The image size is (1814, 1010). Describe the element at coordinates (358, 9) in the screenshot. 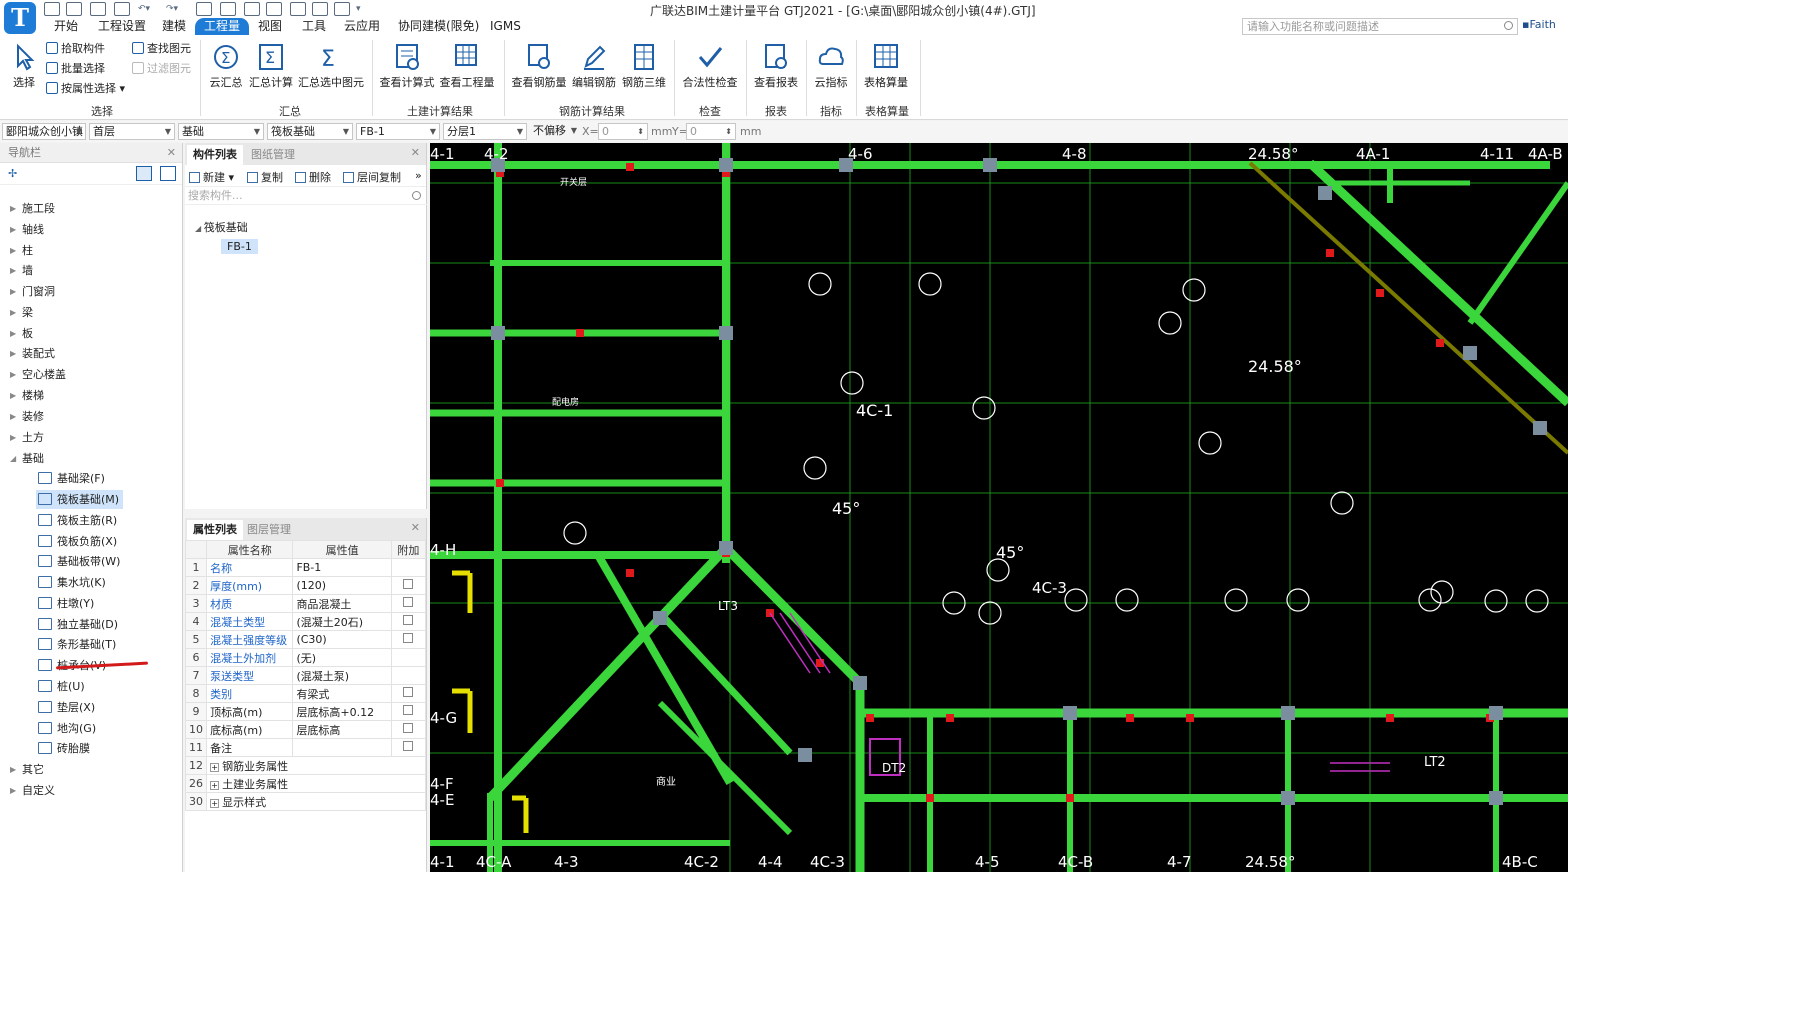

I see `customize-icon: ▾` at that location.